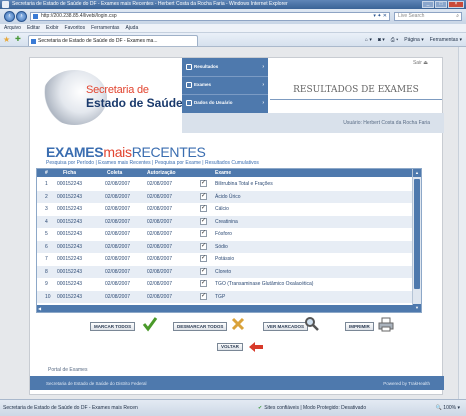  I want to click on exams-icon, so click(189, 85).